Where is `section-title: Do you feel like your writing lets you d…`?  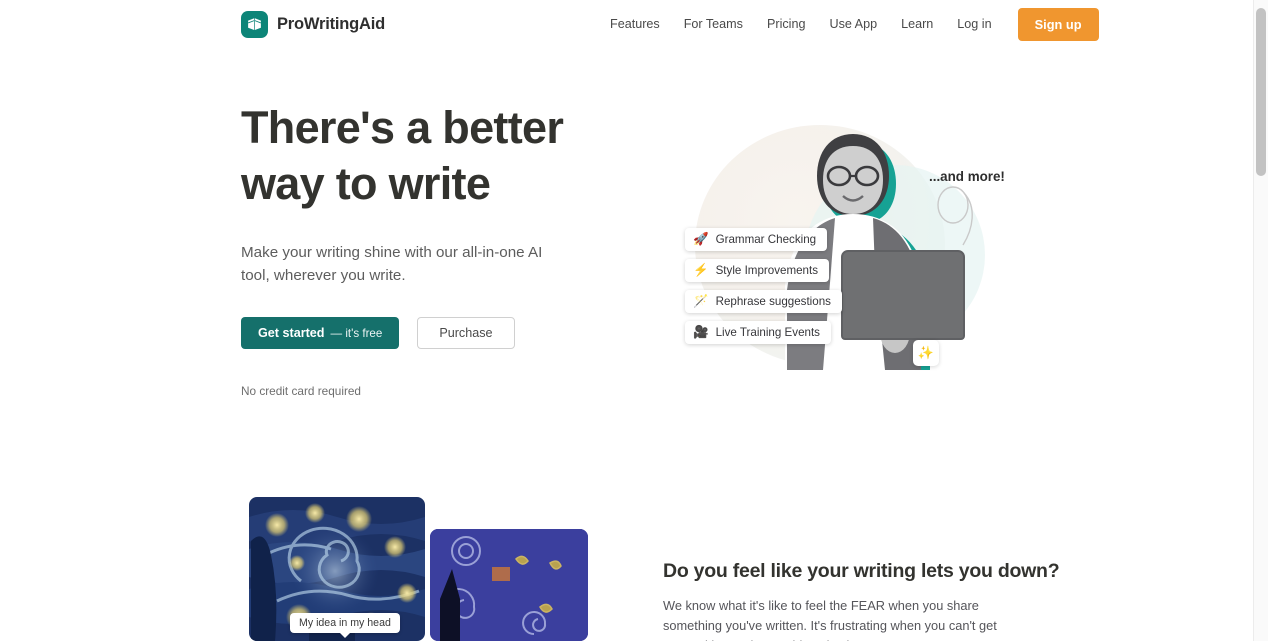 section-title: Do you feel like your writing lets you d… is located at coordinates (861, 571).